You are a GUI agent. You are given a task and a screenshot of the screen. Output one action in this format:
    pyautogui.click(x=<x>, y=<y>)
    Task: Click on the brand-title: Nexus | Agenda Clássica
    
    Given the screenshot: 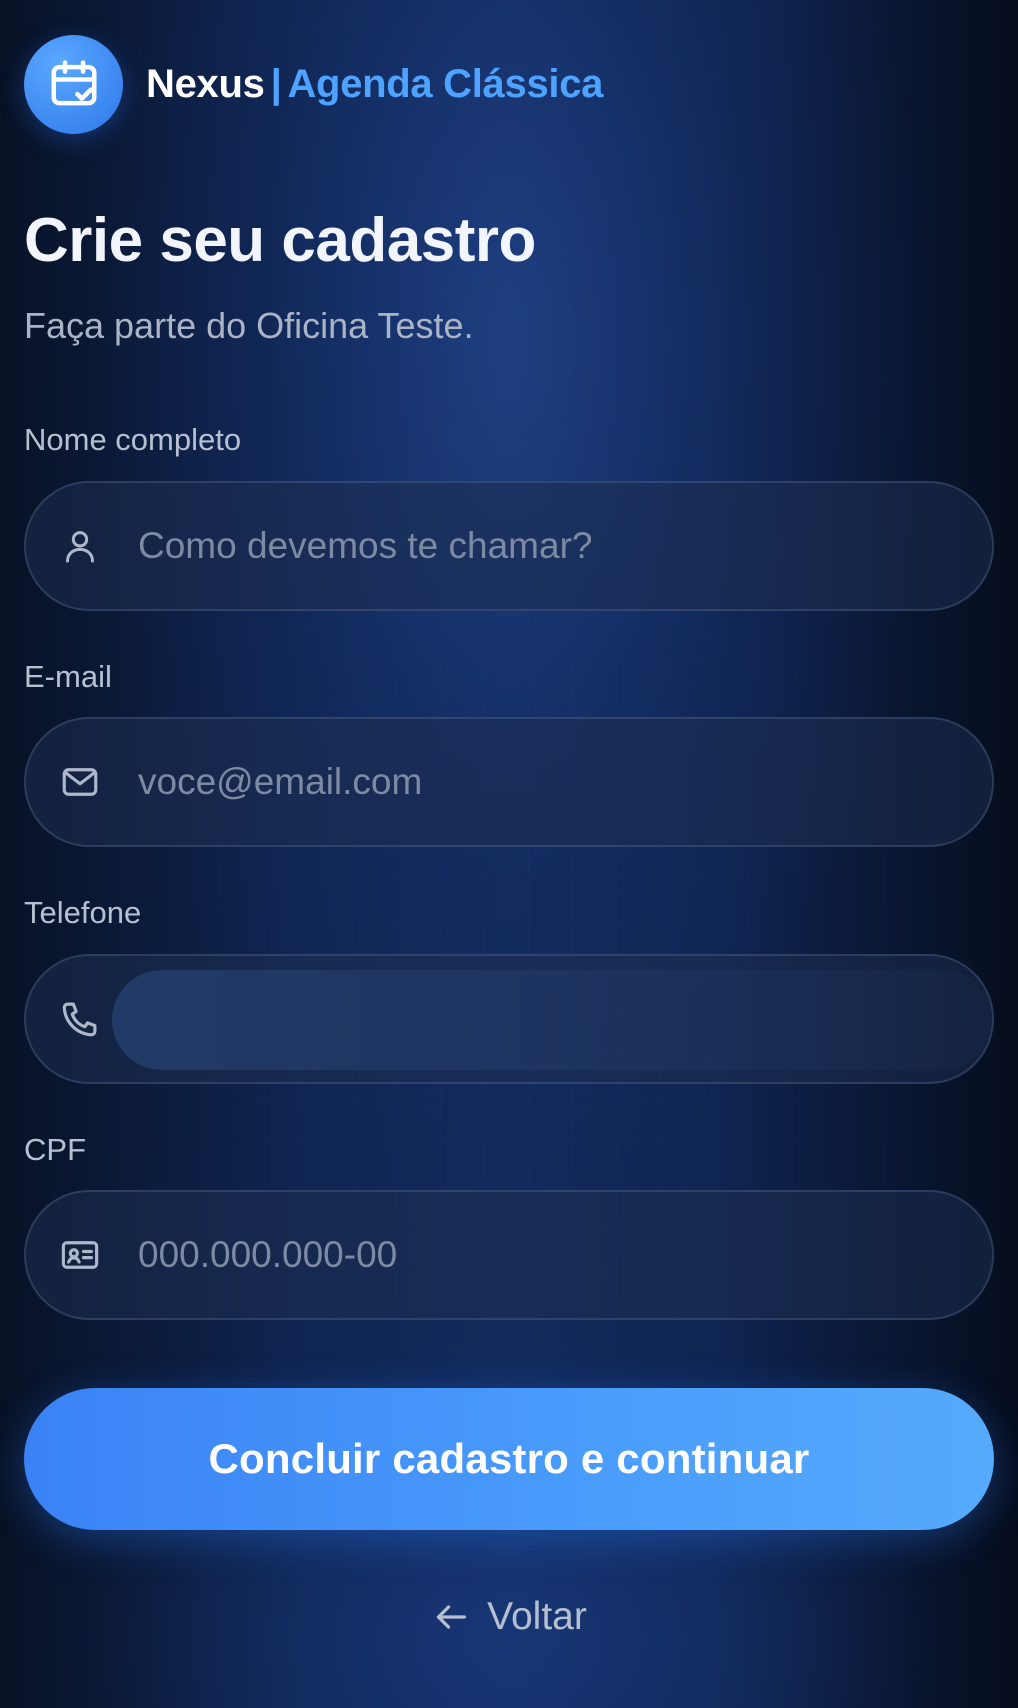 What is the action you would take?
    pyautogui.click(x=374, y=84)
    